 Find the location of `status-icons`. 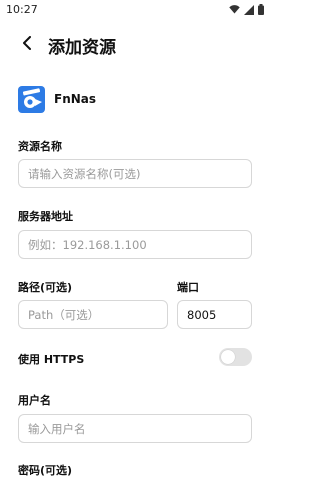

status-icons is located at coordinates (246, 9).